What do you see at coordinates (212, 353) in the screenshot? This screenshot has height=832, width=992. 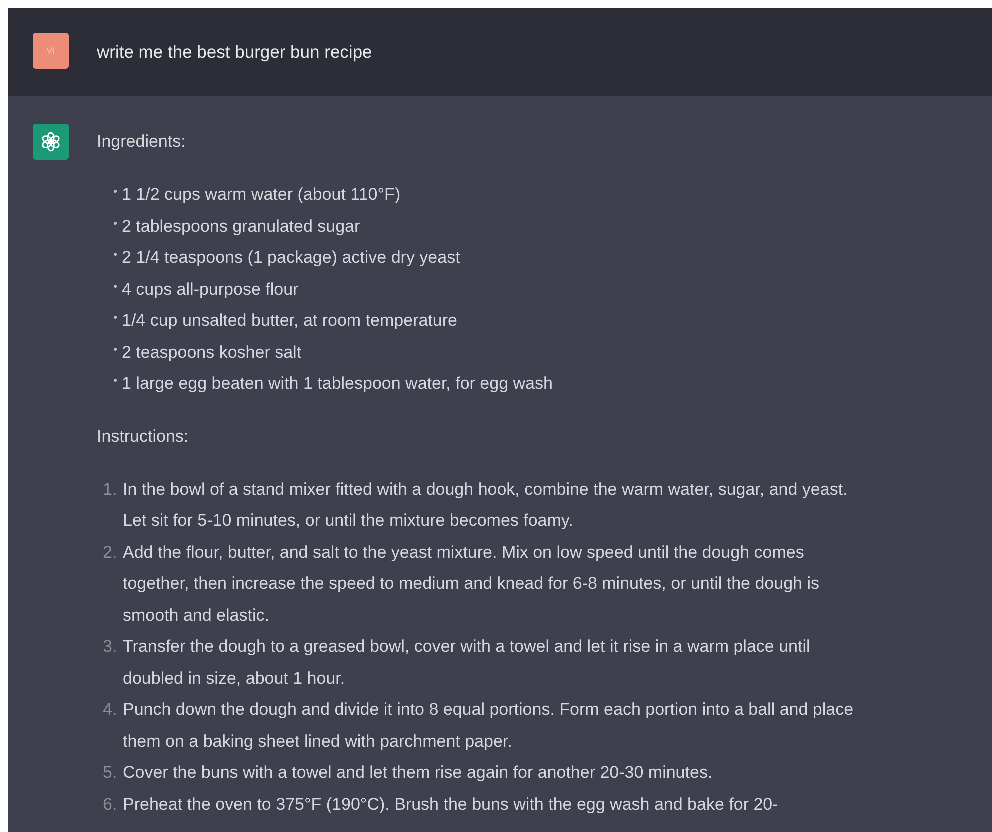 I see `list-item: 2 teaspoons kosher salt` at bounding box center [212, 353].